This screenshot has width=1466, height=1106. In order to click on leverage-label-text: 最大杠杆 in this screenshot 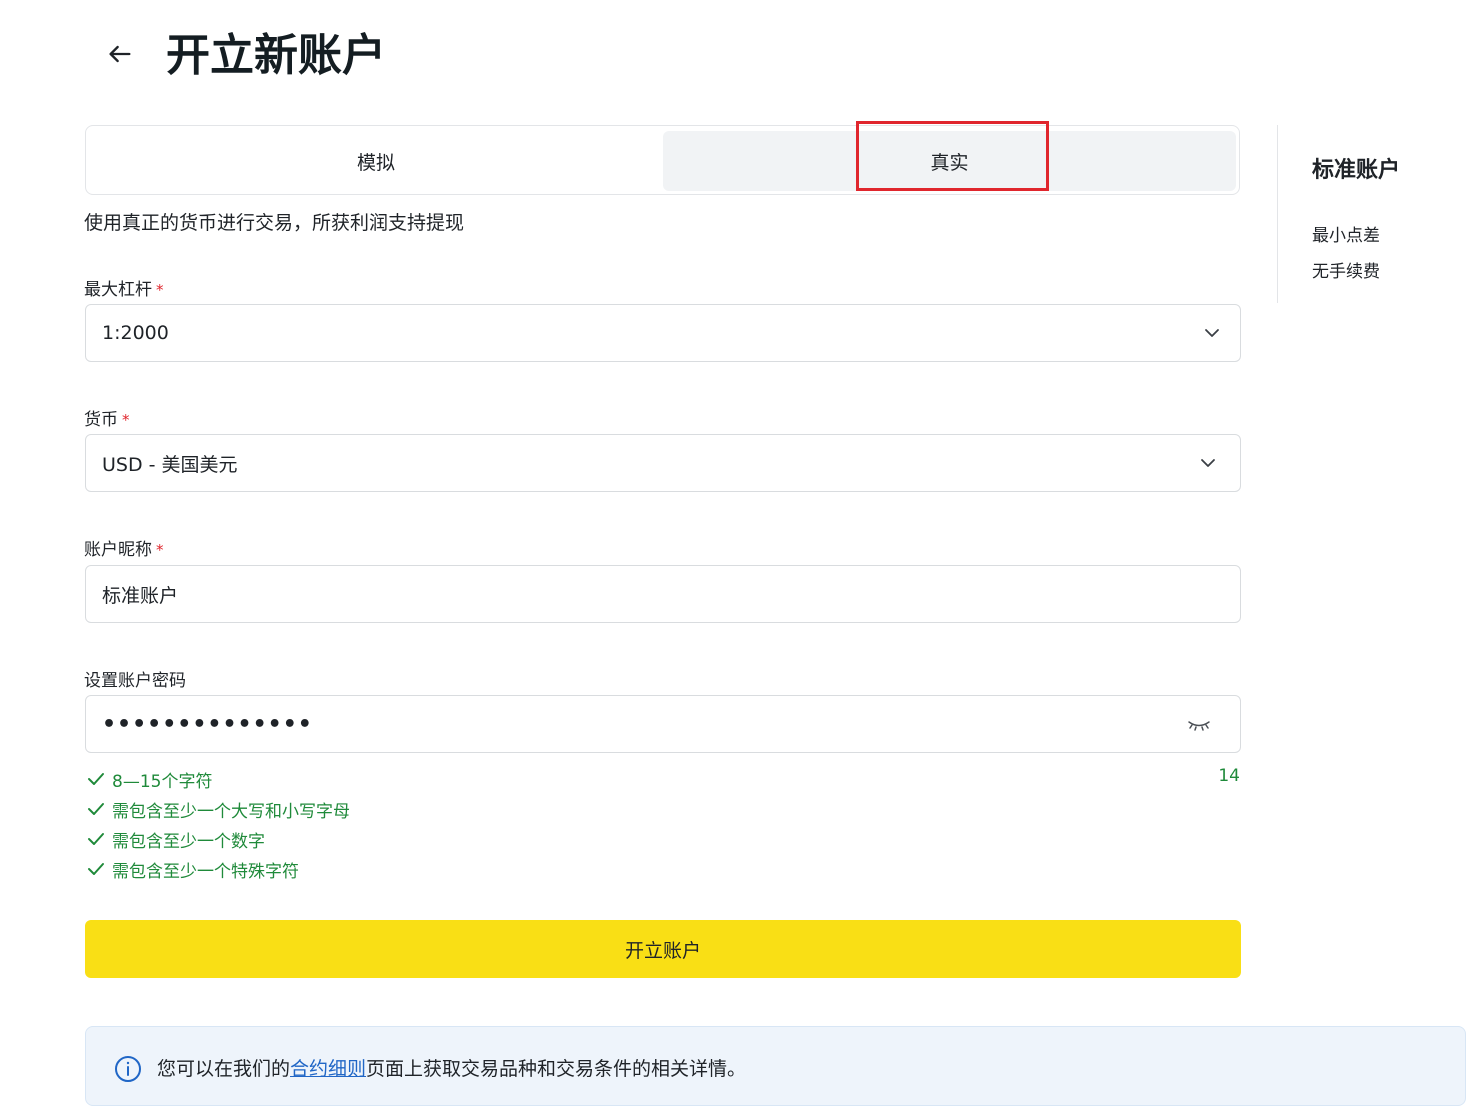, I will do `click(118, 290)`.